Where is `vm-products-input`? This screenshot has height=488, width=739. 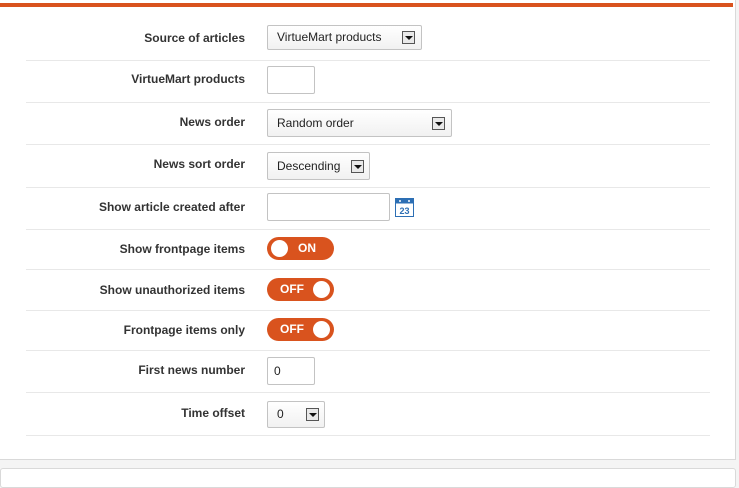 vm-products-input is located at coordinates (291, 80).